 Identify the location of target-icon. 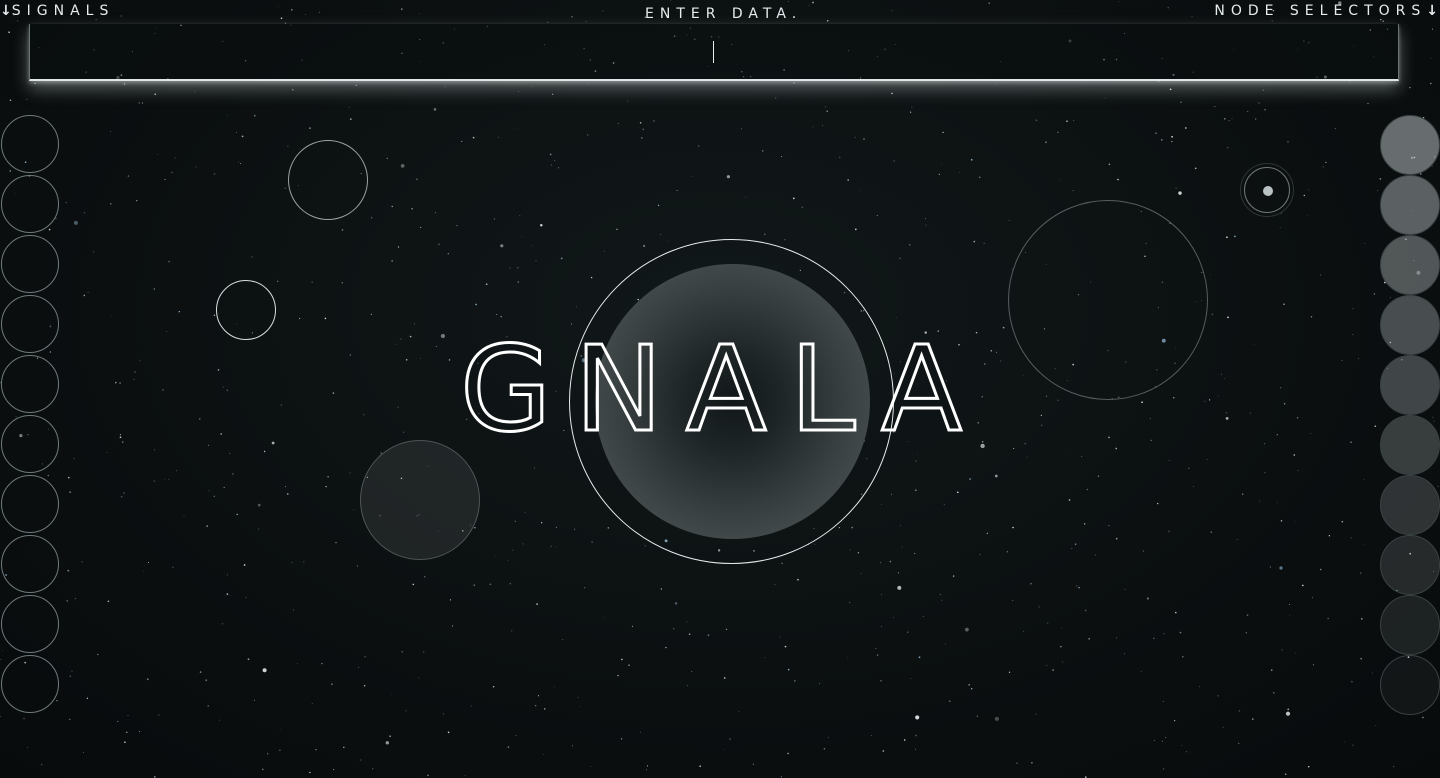
(1267, 190).